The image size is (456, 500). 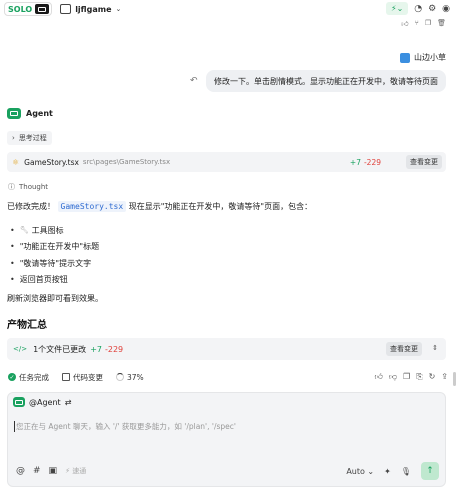 What do you see at coordinates (66, 377) in the screenshot?
I see `code-file-icon` at bounding box center [66, 377].